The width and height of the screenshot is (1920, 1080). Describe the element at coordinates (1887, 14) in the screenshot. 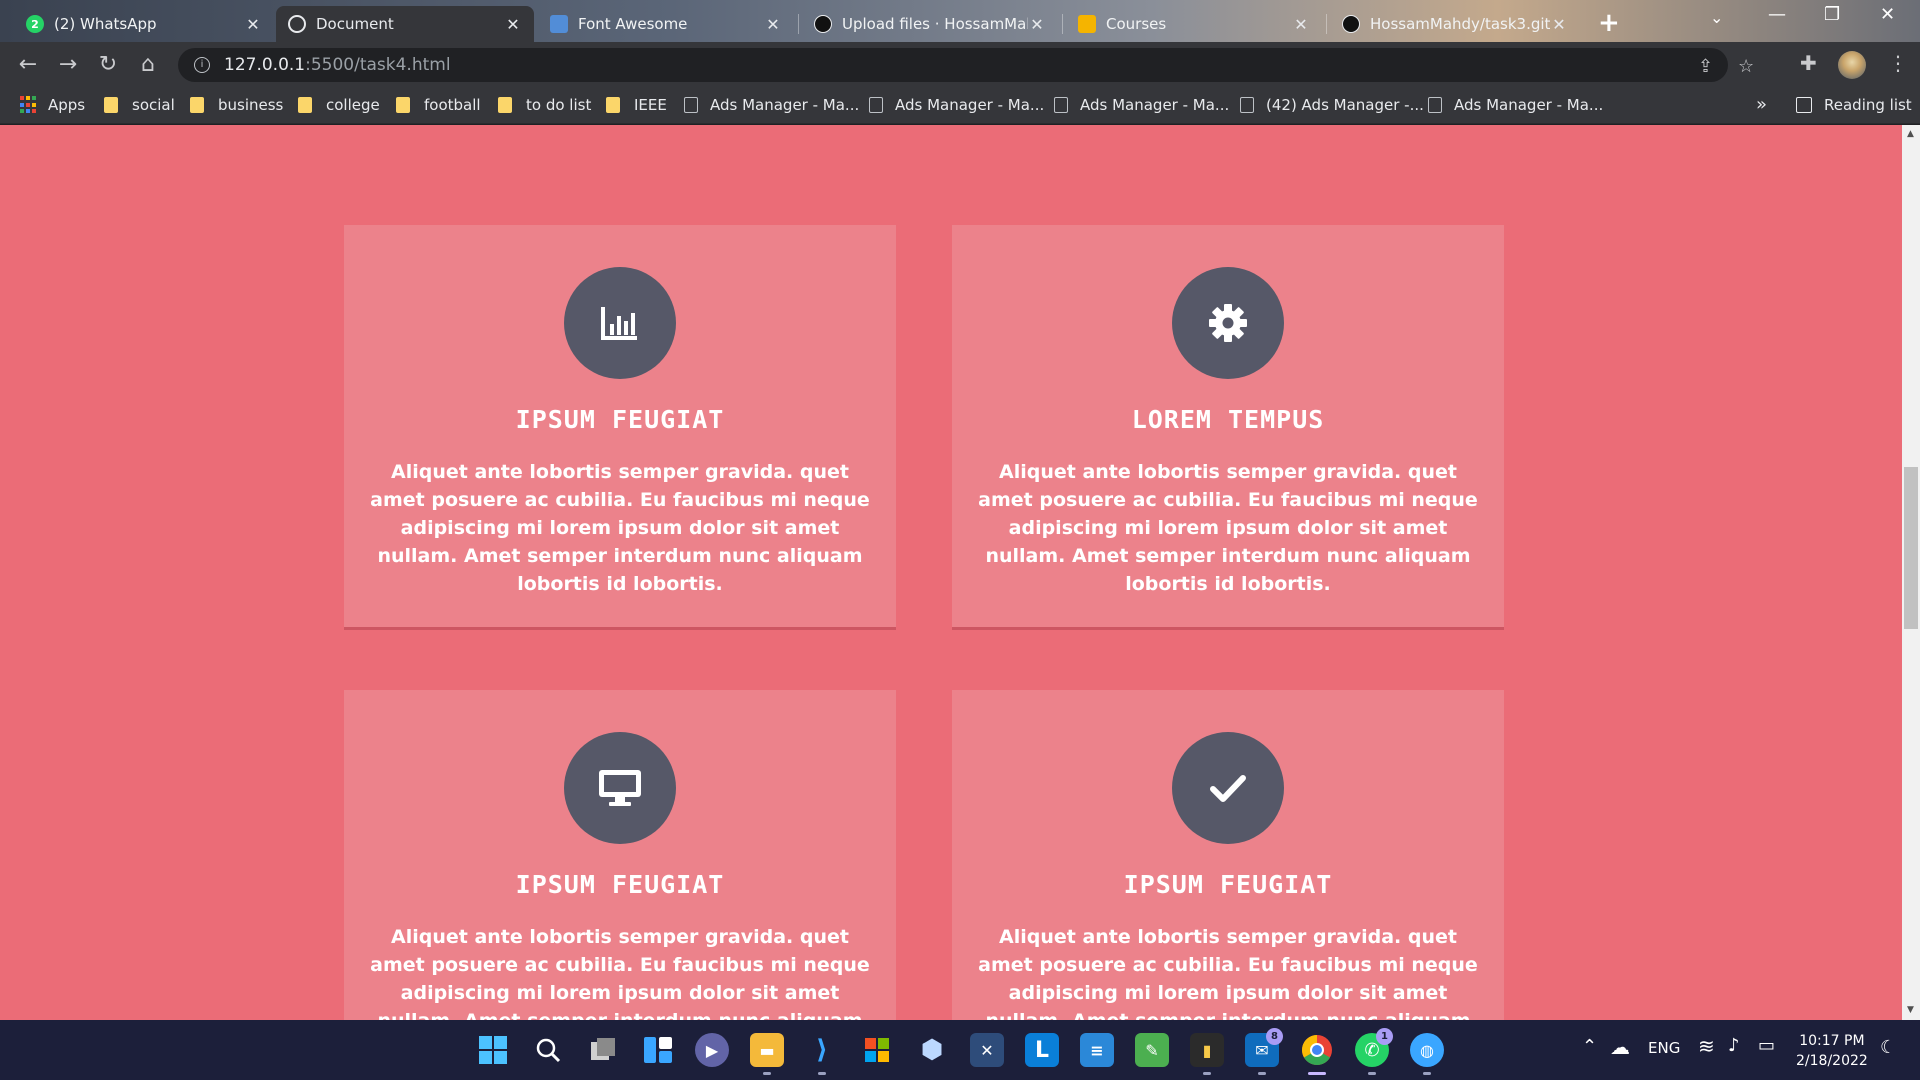

I see `close-window-button: ✕` at that location.